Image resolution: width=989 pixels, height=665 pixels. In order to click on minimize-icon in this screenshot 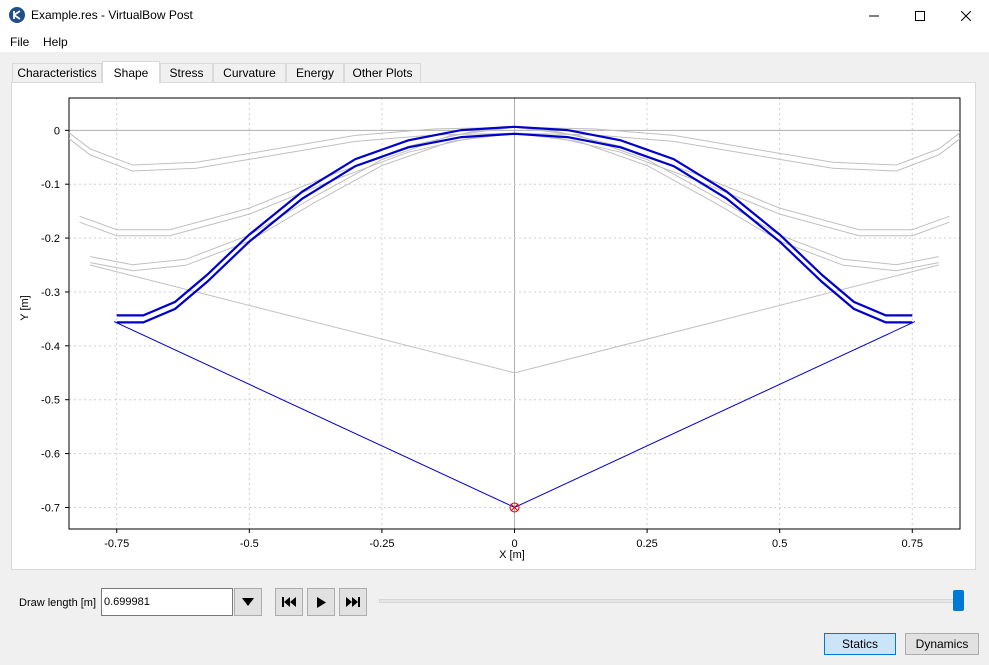, I will do `click(874, 15)`.